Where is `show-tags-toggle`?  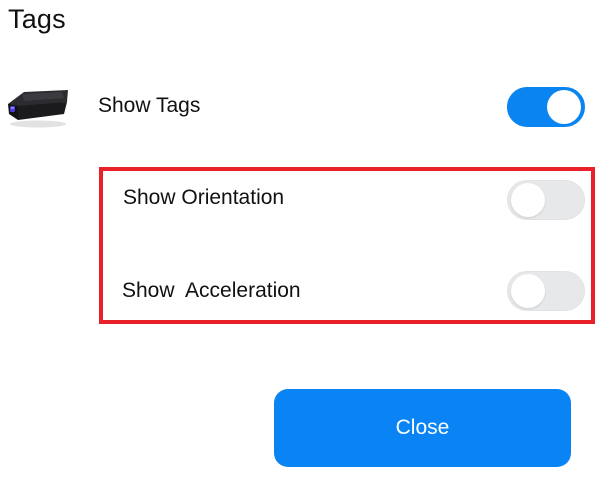
show-tags-toggle is located at coordinates (546, 107).